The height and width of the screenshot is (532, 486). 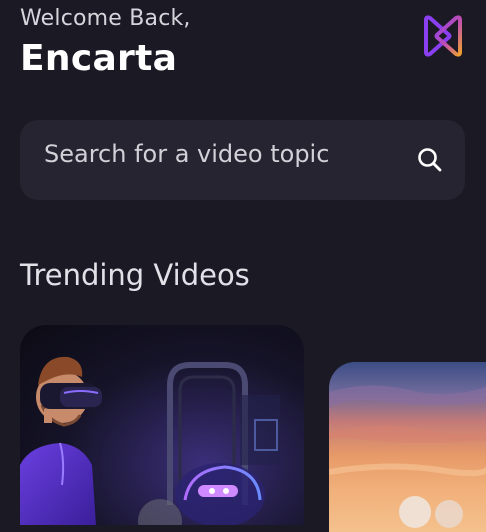 I want to click on welcome-greeting: Welcome Back,, so click(x=105, y=18).